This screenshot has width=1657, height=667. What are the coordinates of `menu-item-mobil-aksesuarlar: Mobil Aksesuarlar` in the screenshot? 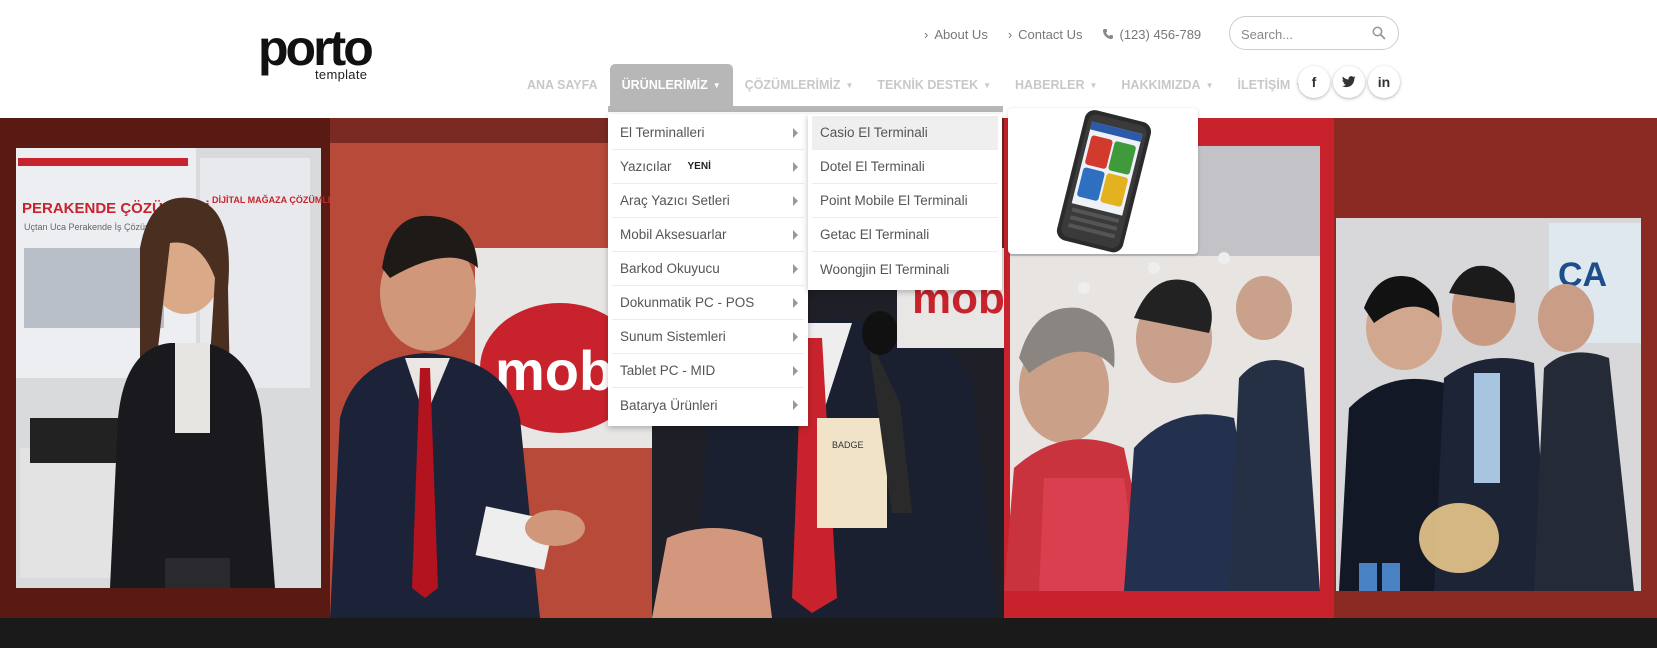 It's located at (708, 235).